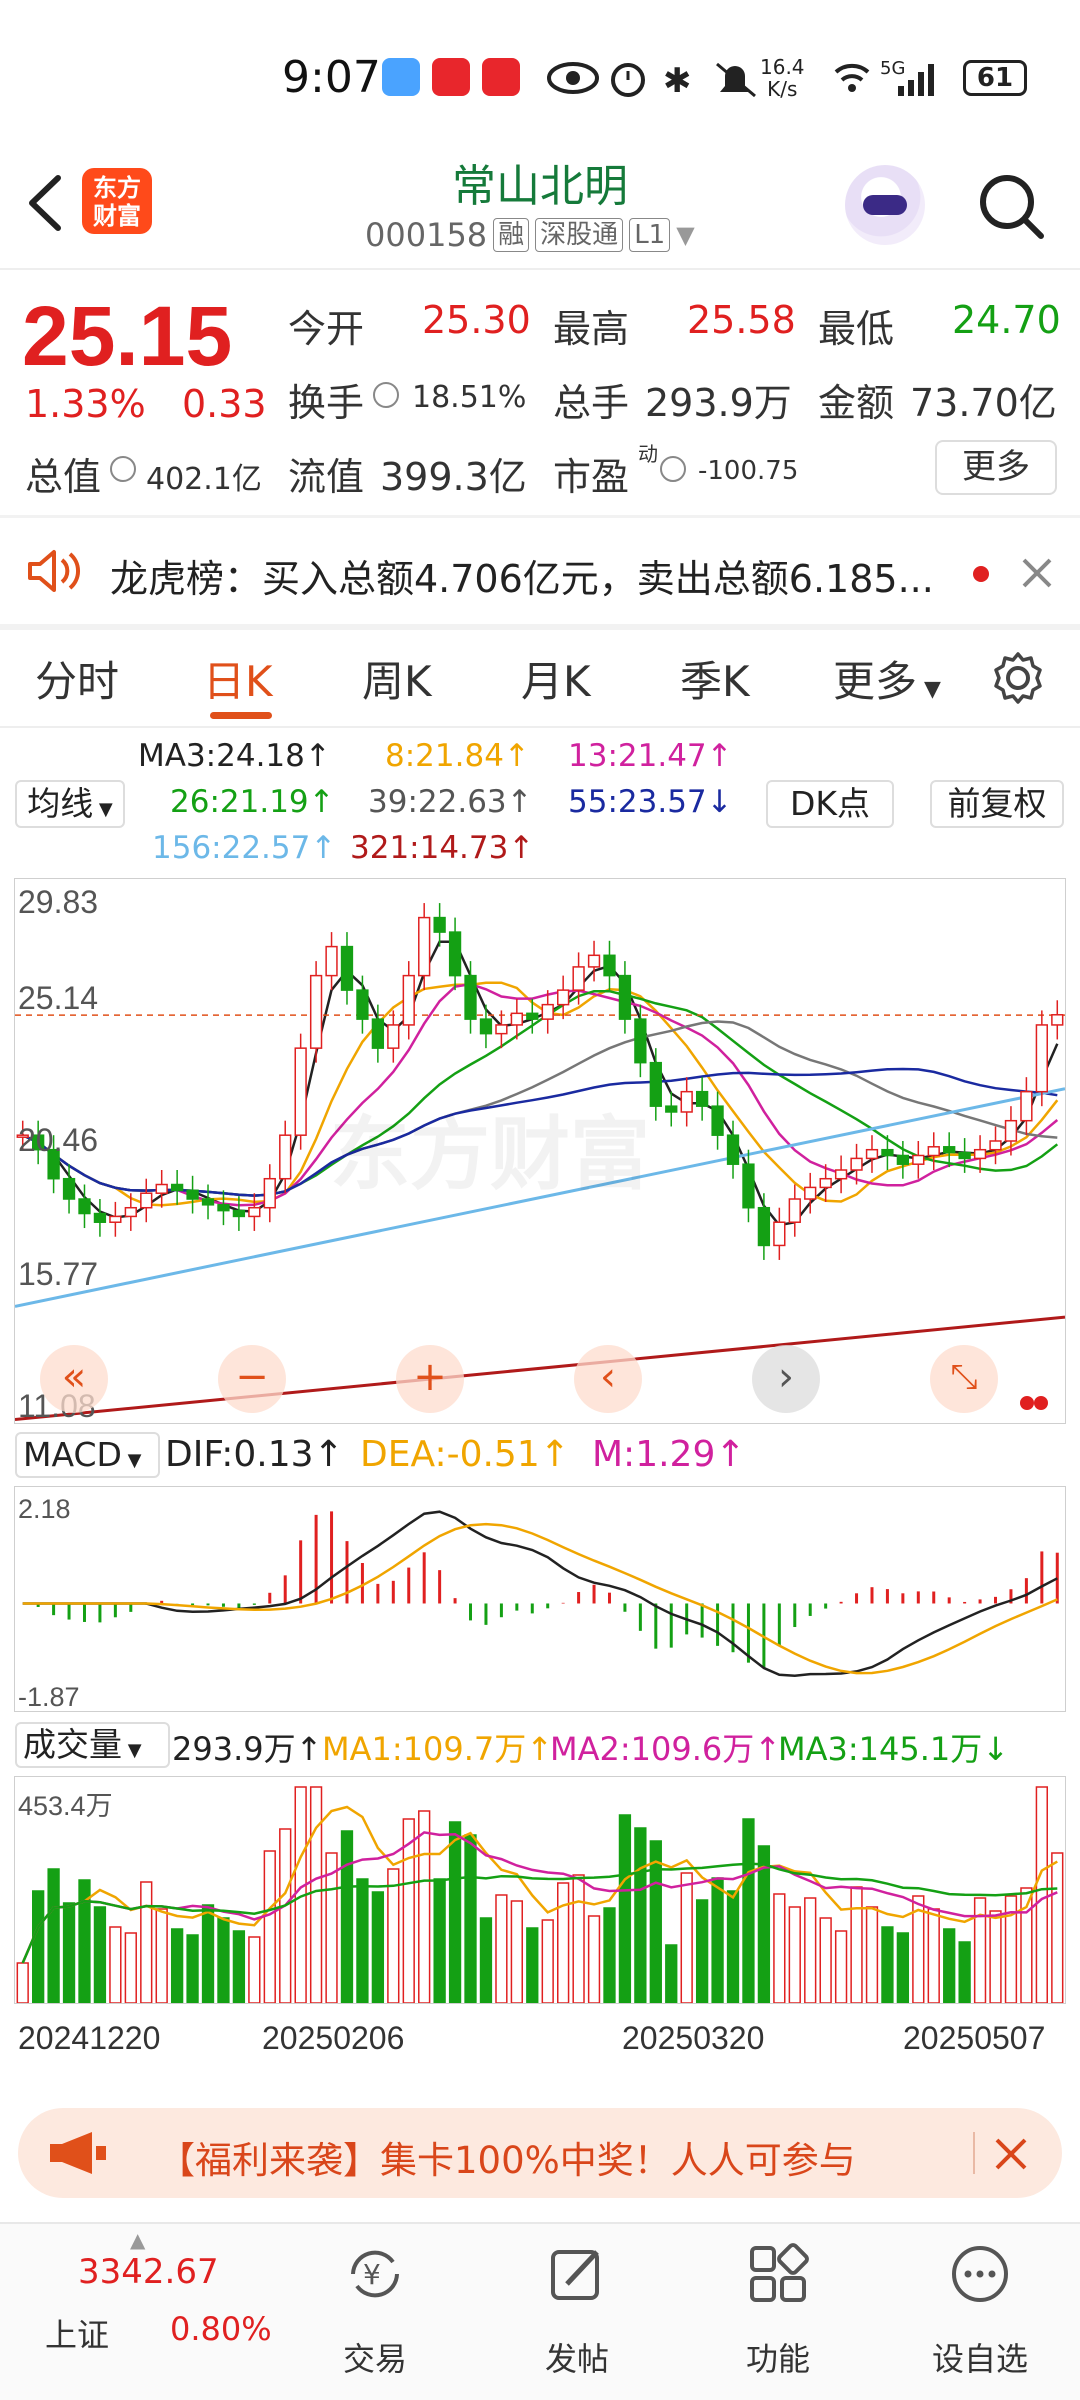 Image resolution: width=1080 pixels, height=2400 pixels. I want to click on search-icon, so click(1011, 206).